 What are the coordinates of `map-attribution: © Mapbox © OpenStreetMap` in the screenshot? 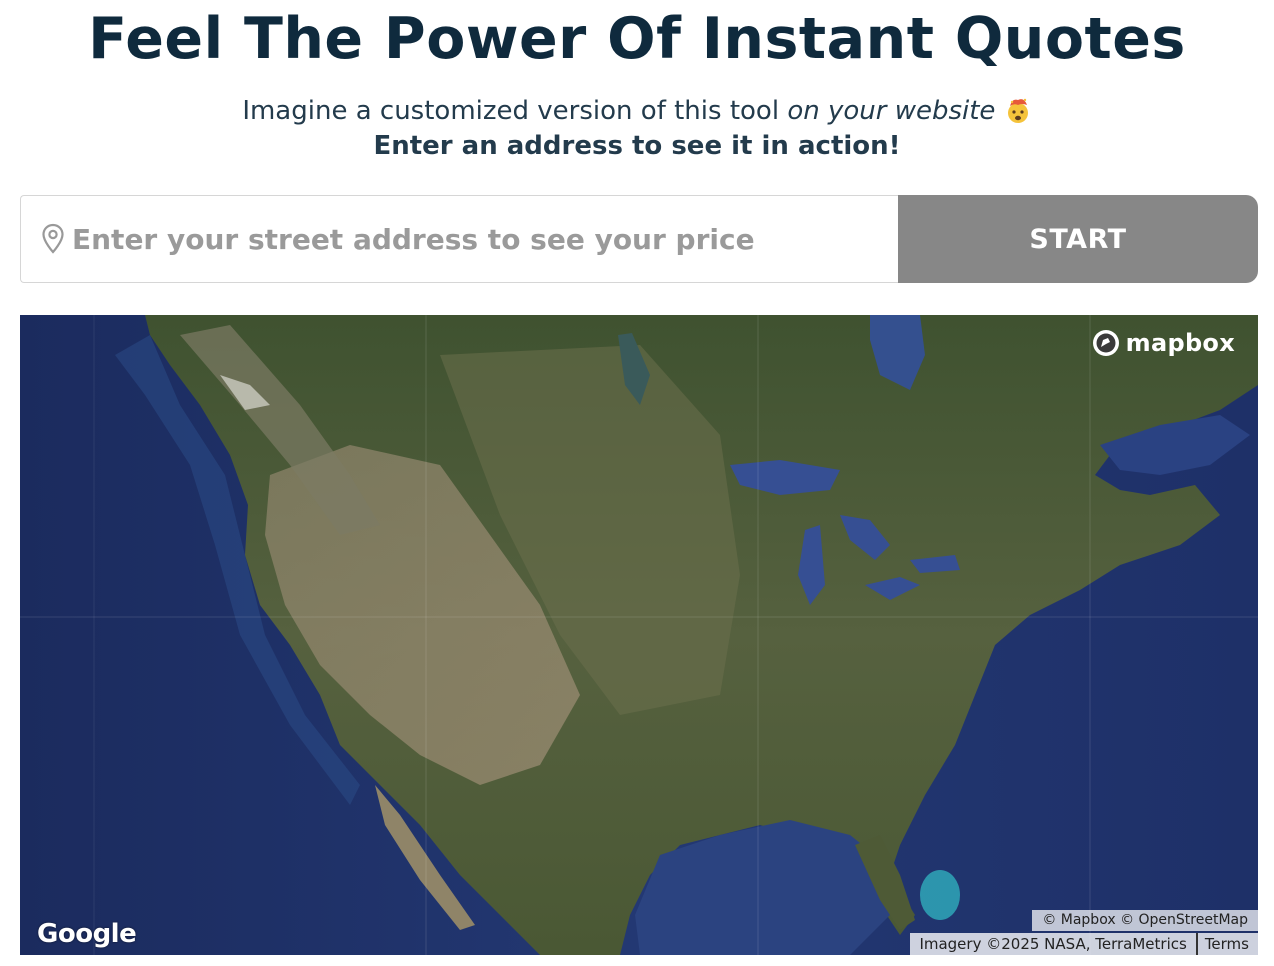 It's located at (1145, 920).